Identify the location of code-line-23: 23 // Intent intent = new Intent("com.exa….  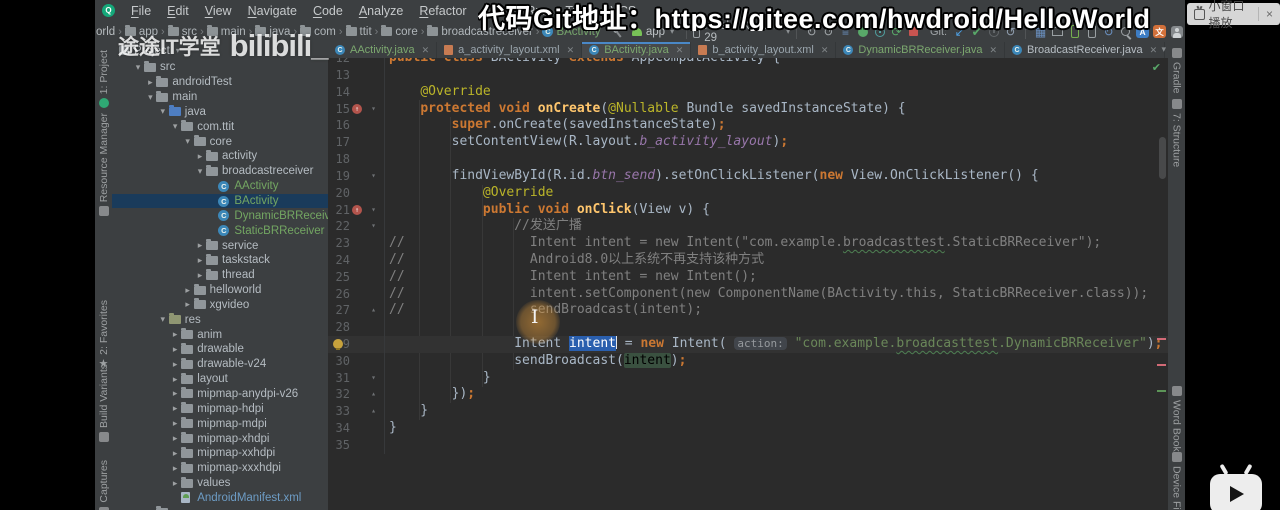
(748, 243).